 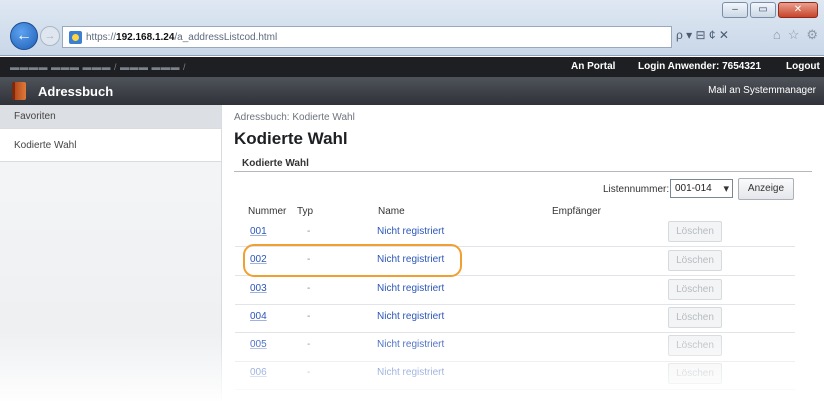 What do you see at coordinates (101, 37) in the screenshot?
I see `url-prefix: https://` at bounding box center [101, 37].